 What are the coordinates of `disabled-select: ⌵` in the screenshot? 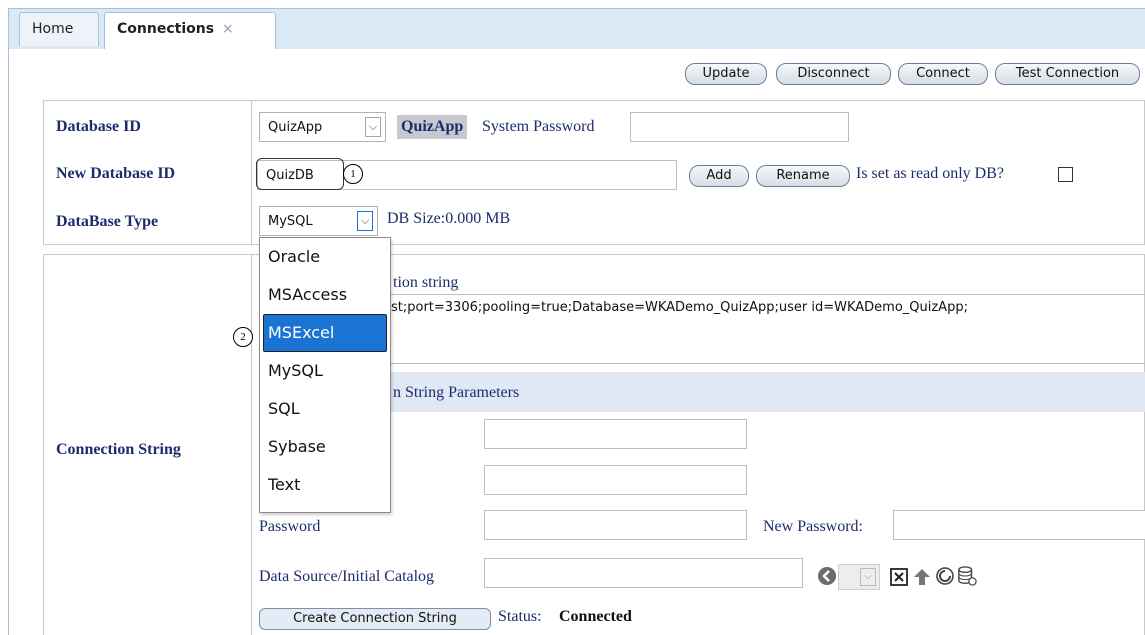 It's located at (859, 577).